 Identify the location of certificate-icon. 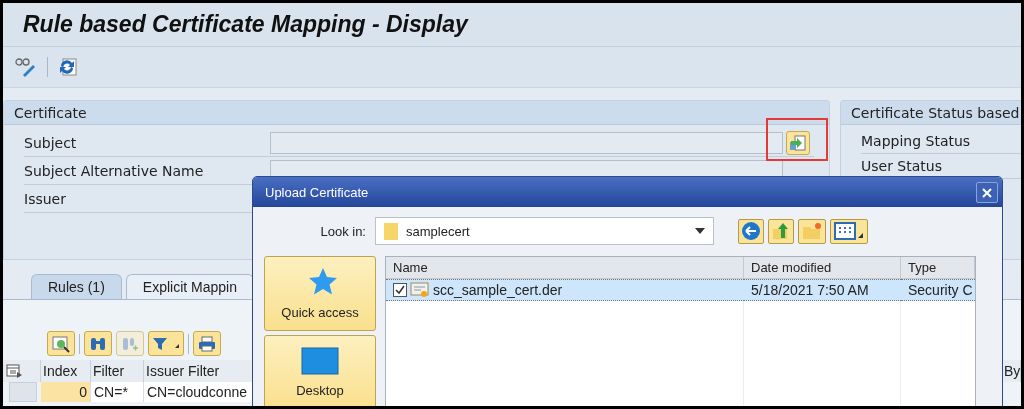
(420, 290).